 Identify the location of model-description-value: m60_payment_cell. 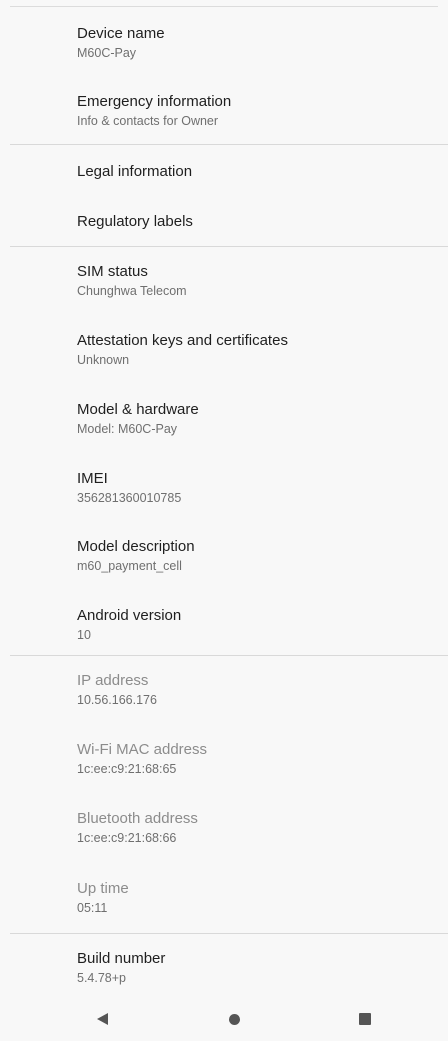
(129, 566).